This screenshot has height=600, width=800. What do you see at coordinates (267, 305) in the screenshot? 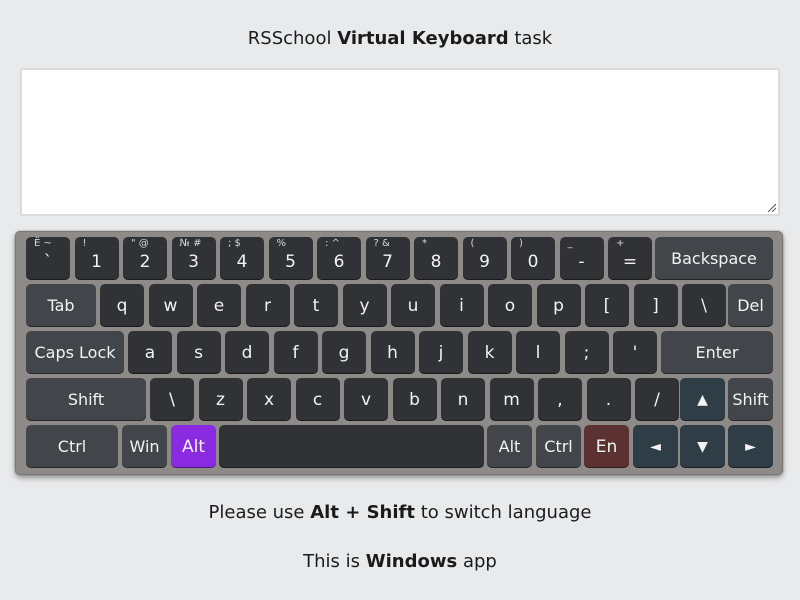
I see `key-r: r` at bounding box center [267, 305].